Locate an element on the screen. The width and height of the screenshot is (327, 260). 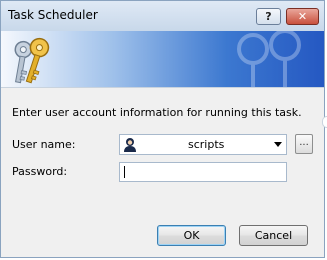
title-bar: Task Scheduler ? ✕ is located at coordinates (162, 16).